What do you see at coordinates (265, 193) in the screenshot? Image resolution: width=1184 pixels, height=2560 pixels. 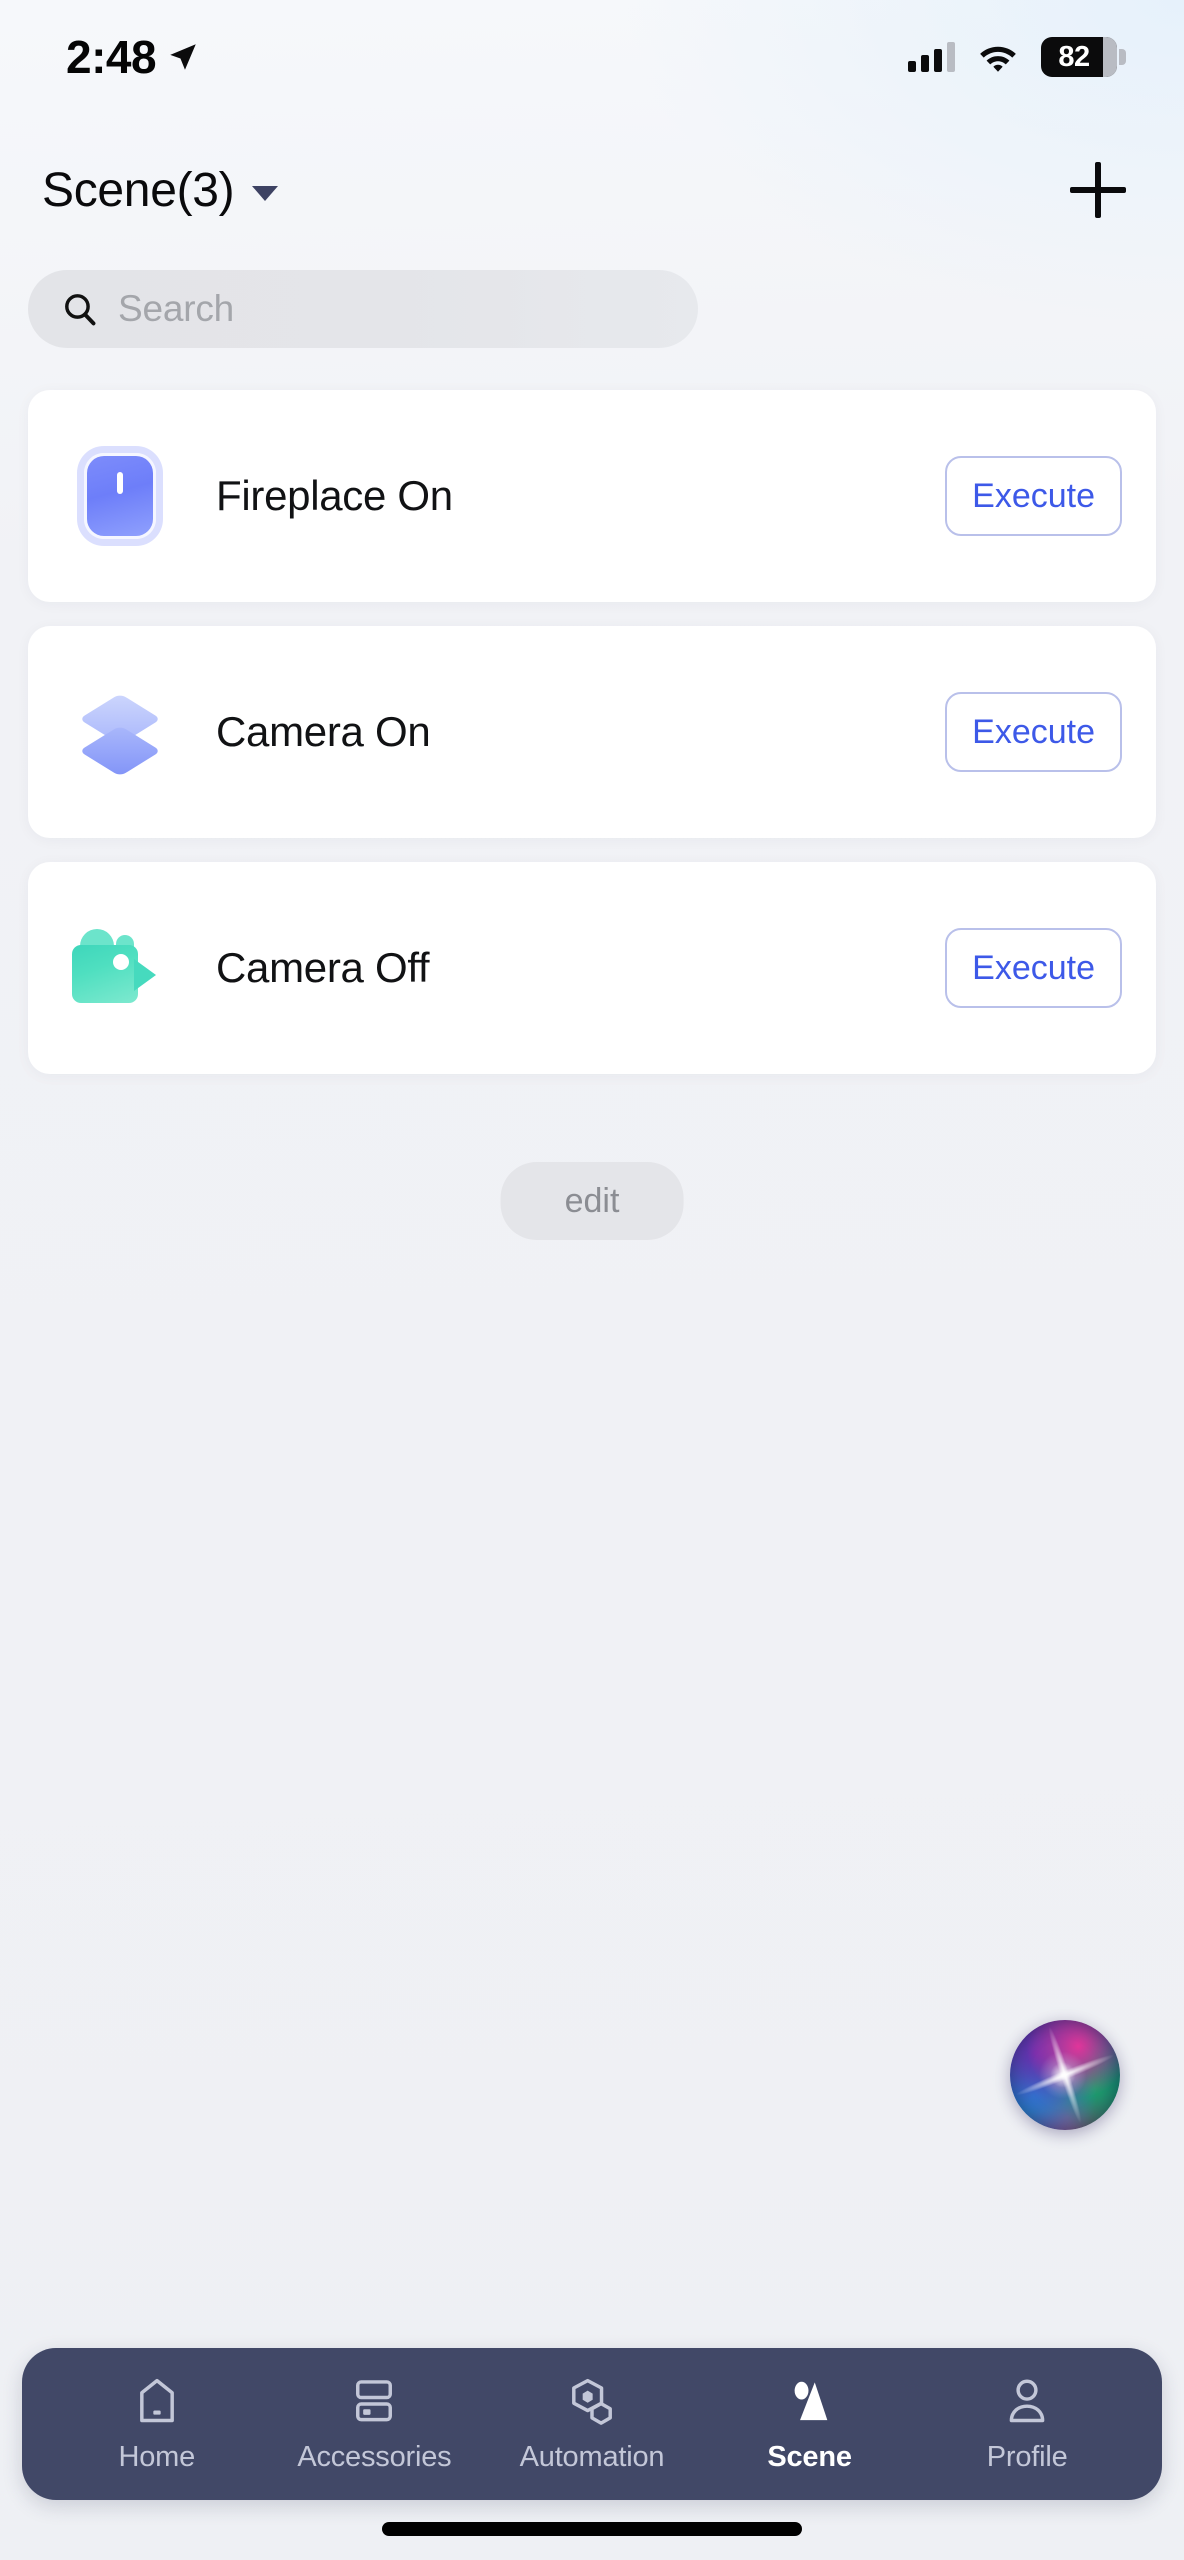 I see `chevron-down-icon` at bounding box center [265, 193].